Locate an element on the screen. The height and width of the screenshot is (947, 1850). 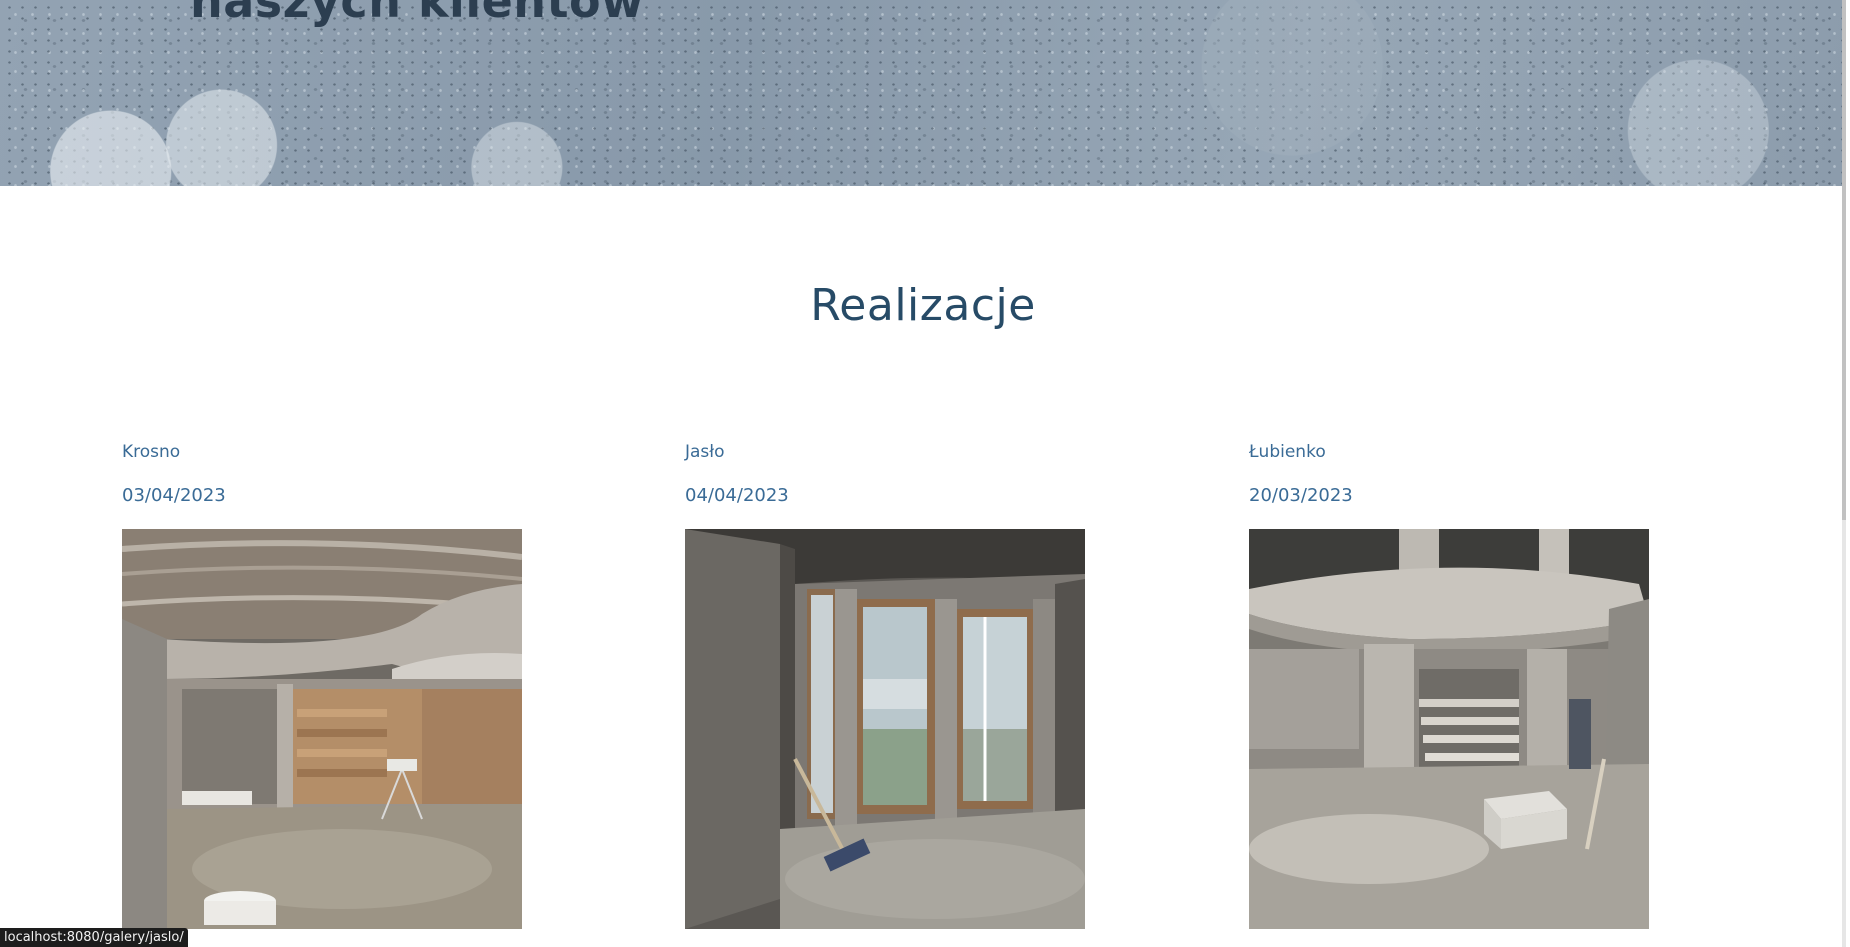
photo-interior-staircase is located at coordinates (1449, 729).